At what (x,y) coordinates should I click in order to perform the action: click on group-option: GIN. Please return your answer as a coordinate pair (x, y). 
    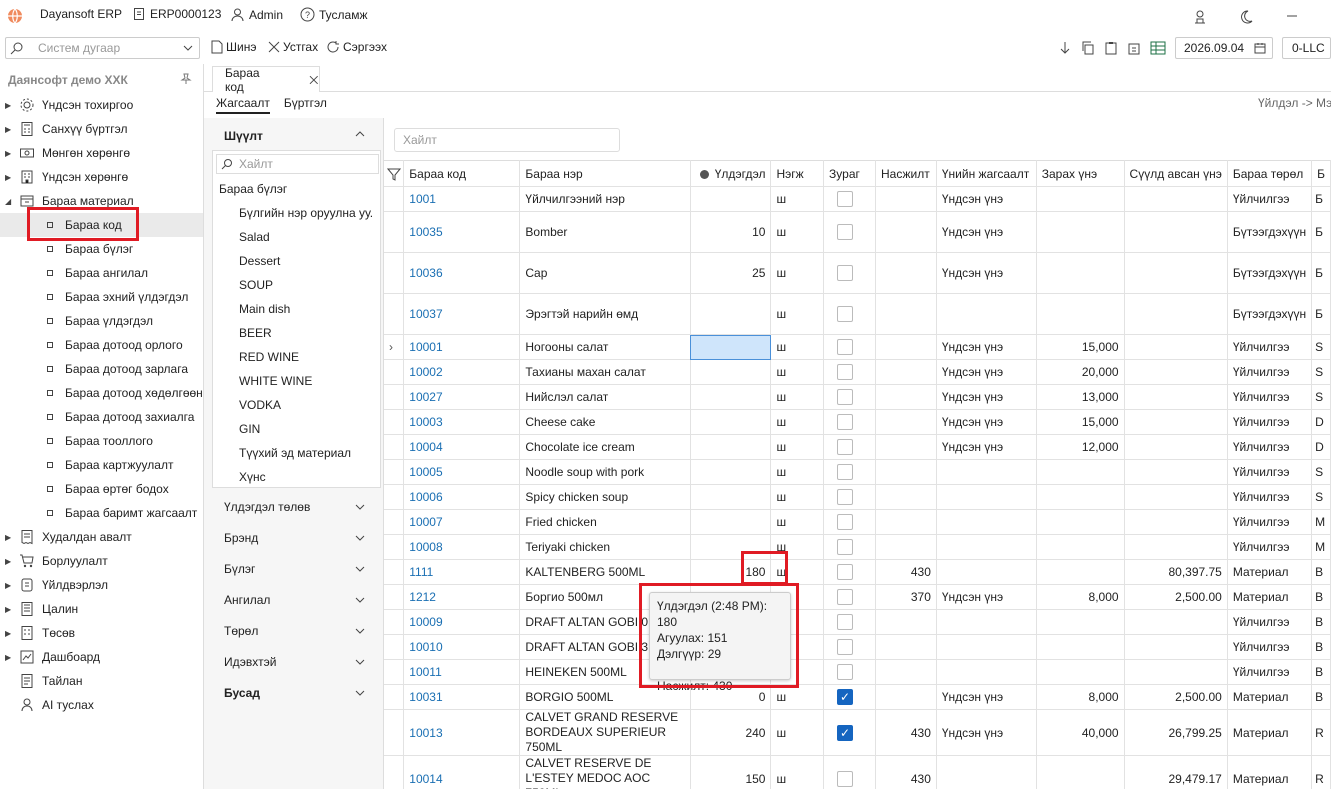
    Looking at the image, I should click on (249, 429).